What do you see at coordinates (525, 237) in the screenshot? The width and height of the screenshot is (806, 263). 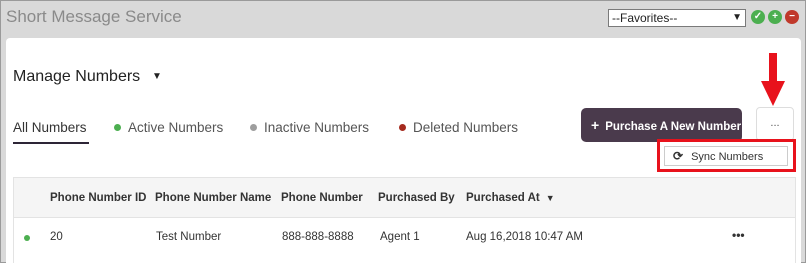 I see `cell-purchased-at: Aug 16,2018 10:47 AM` at bounding box center [525, 237].